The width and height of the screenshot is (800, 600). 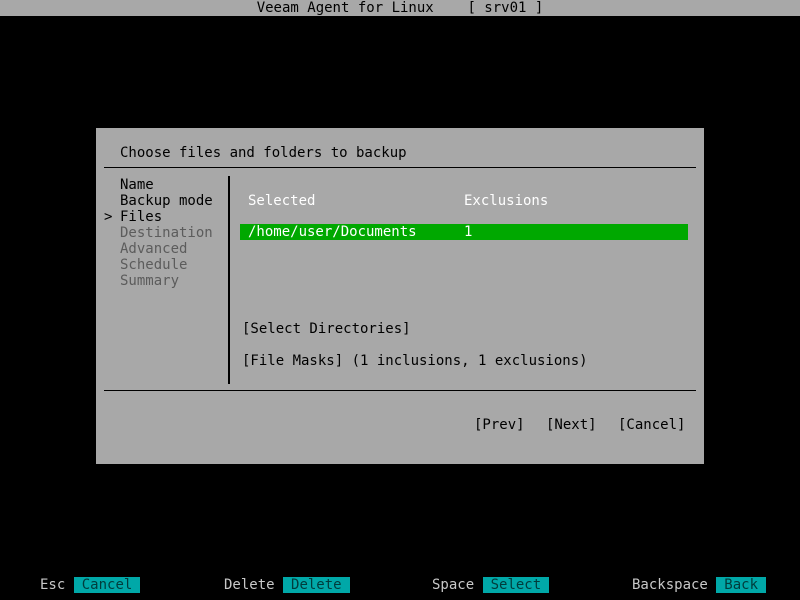 What do you see at coordinates (282, 201) in the screenshot?
I see `column-header-selected: Selected` at bounding box center [282, 201].